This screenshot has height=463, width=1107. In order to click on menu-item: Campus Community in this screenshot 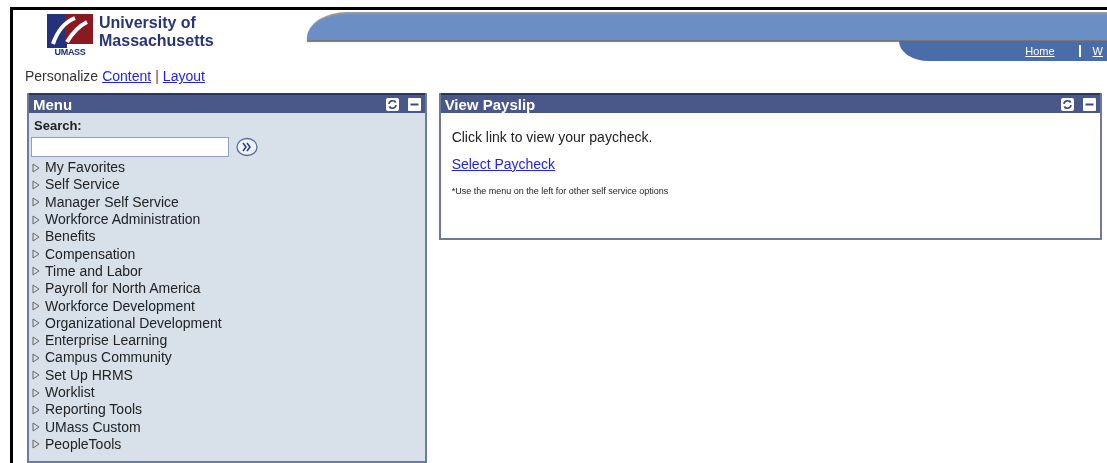, I will do `click(108, 358)`.